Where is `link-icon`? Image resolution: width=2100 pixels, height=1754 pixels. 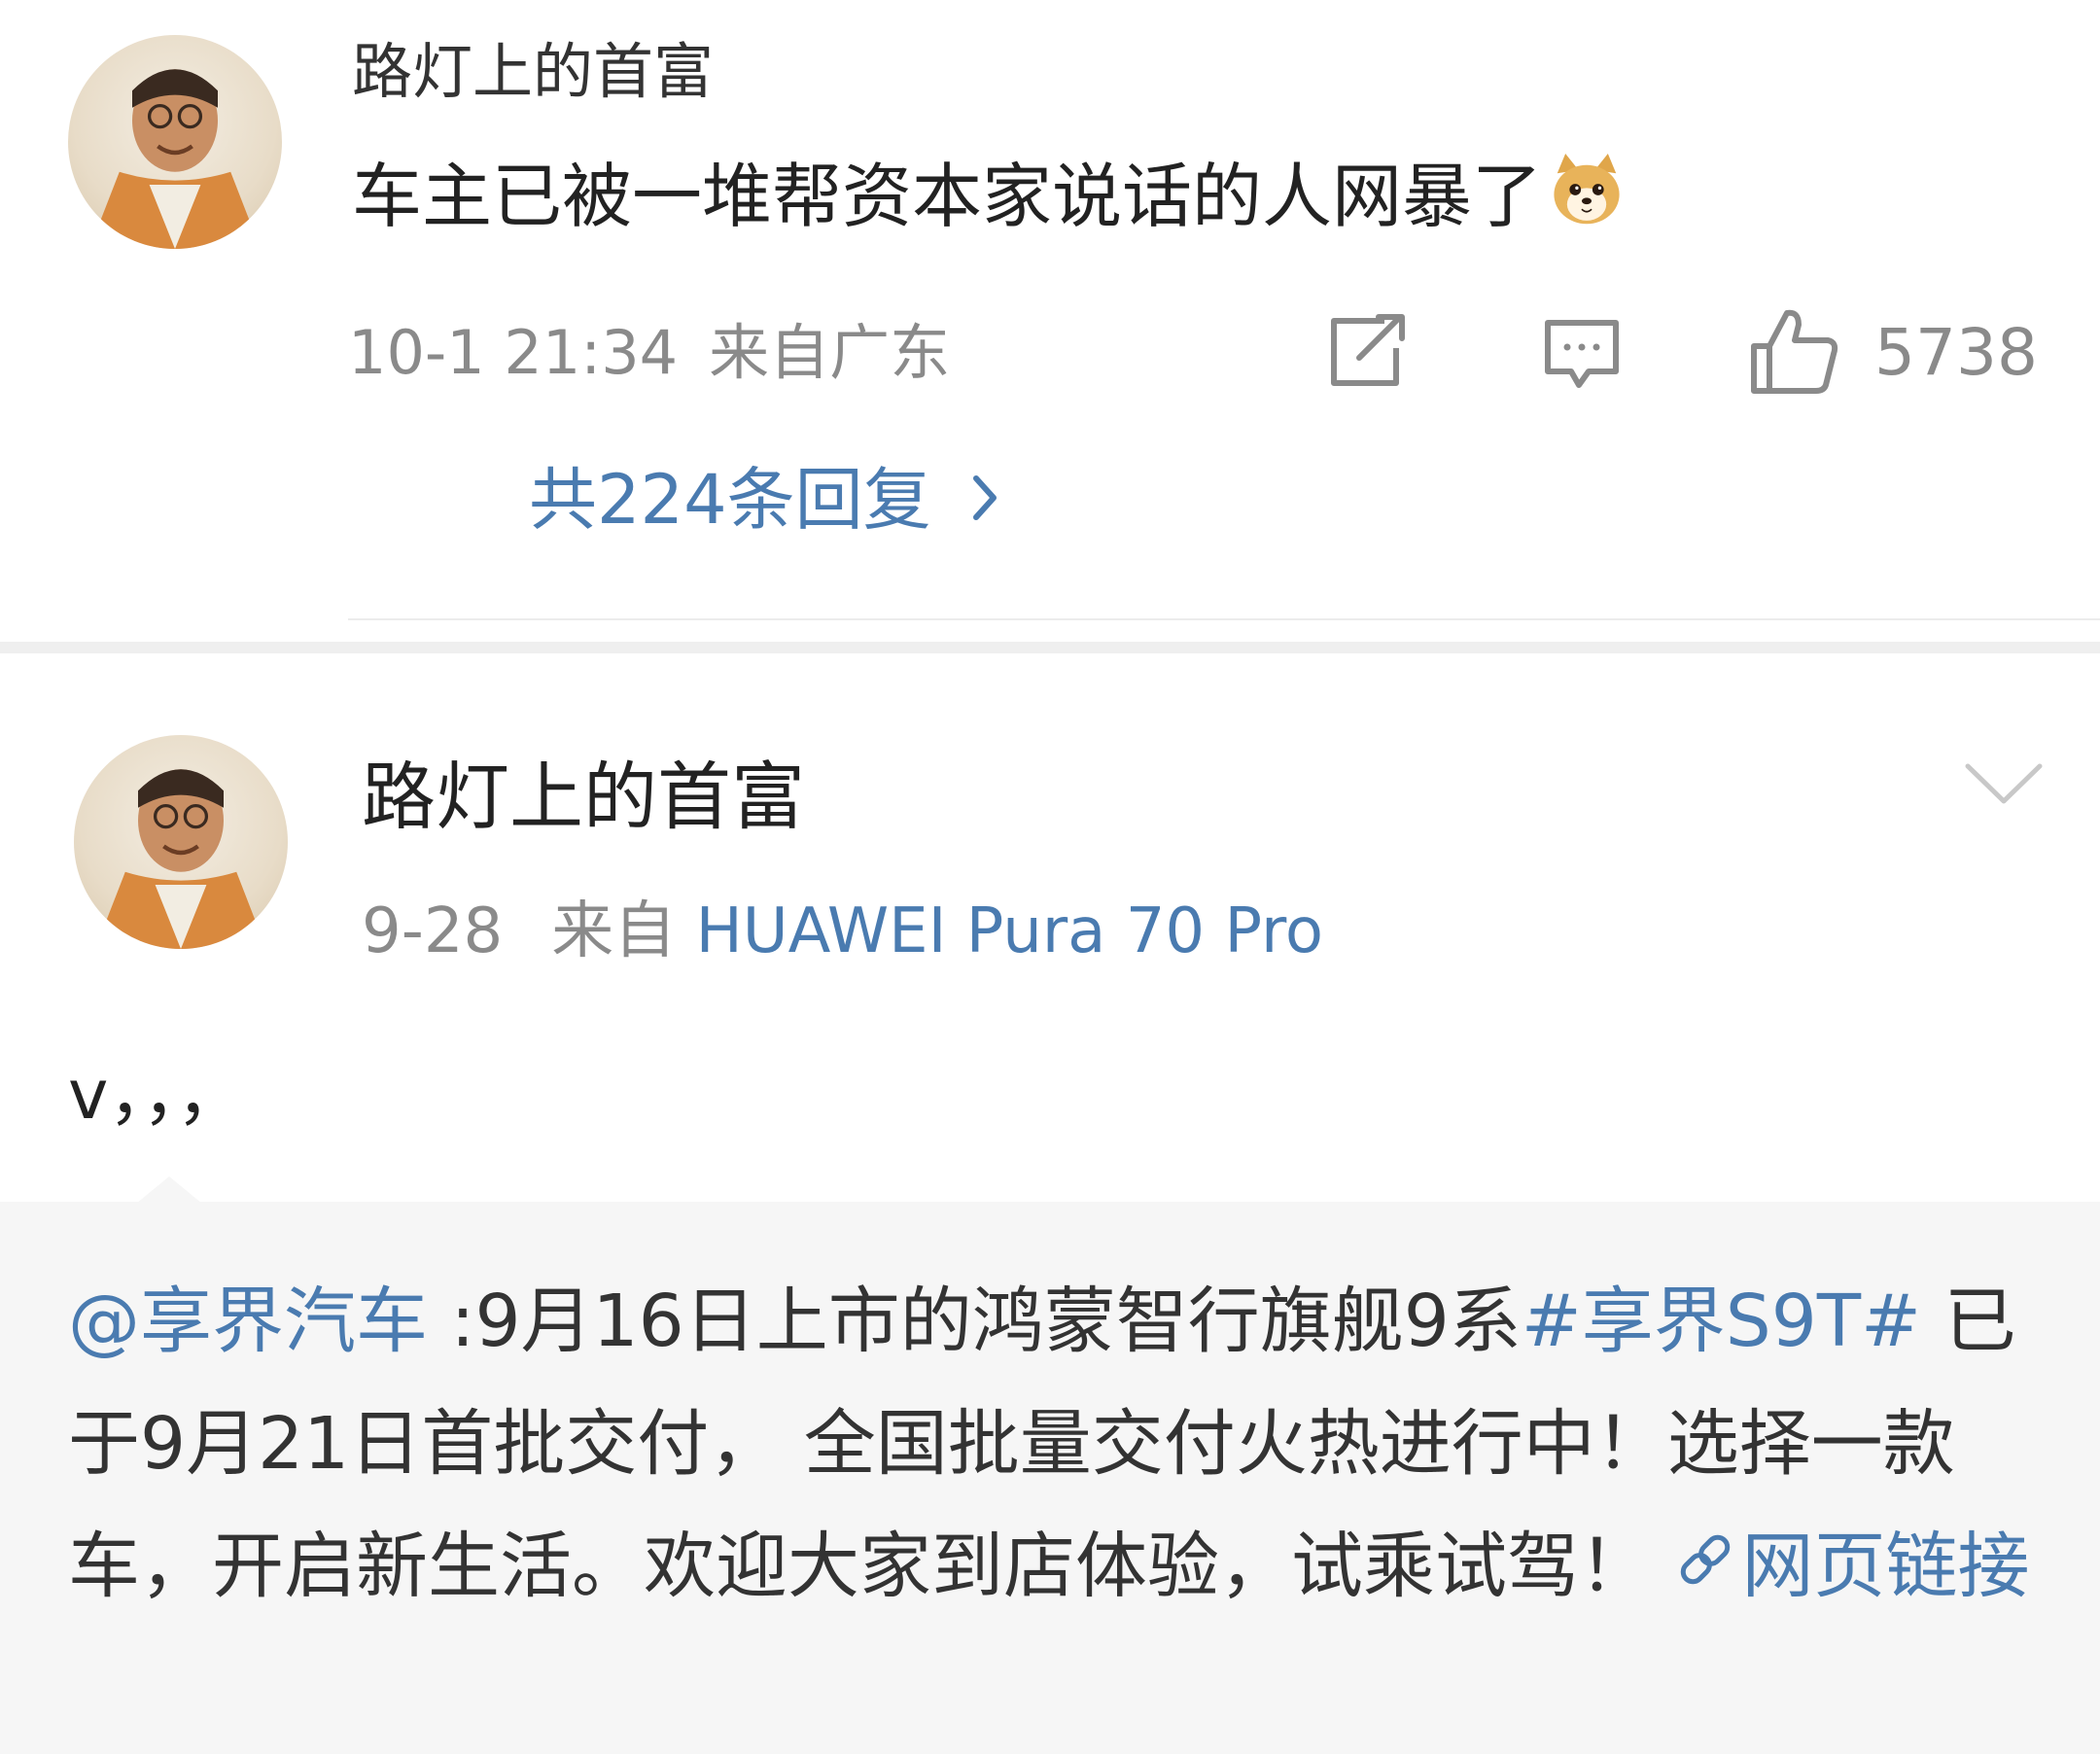 link-icon is located at coordinates (1705, 1566).